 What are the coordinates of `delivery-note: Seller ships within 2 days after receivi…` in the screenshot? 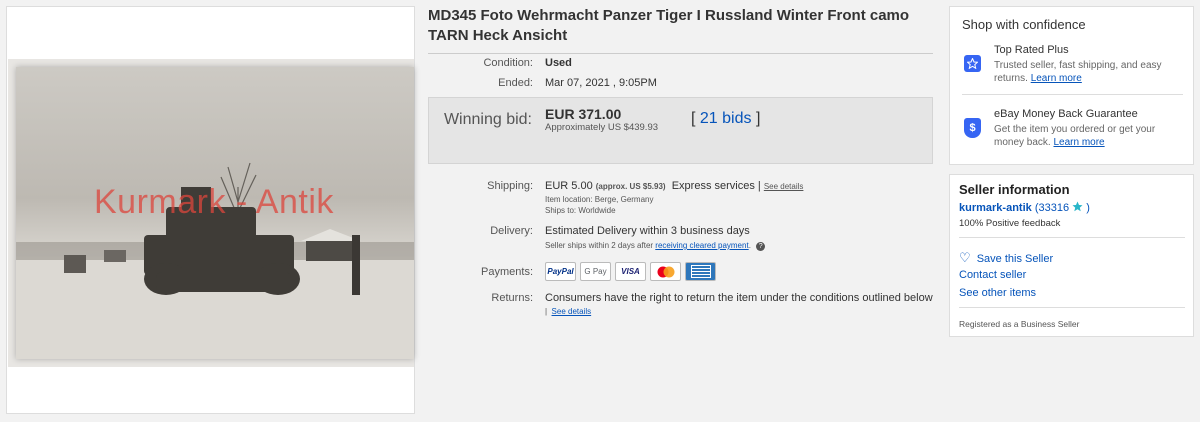 It's located at (655, 246).